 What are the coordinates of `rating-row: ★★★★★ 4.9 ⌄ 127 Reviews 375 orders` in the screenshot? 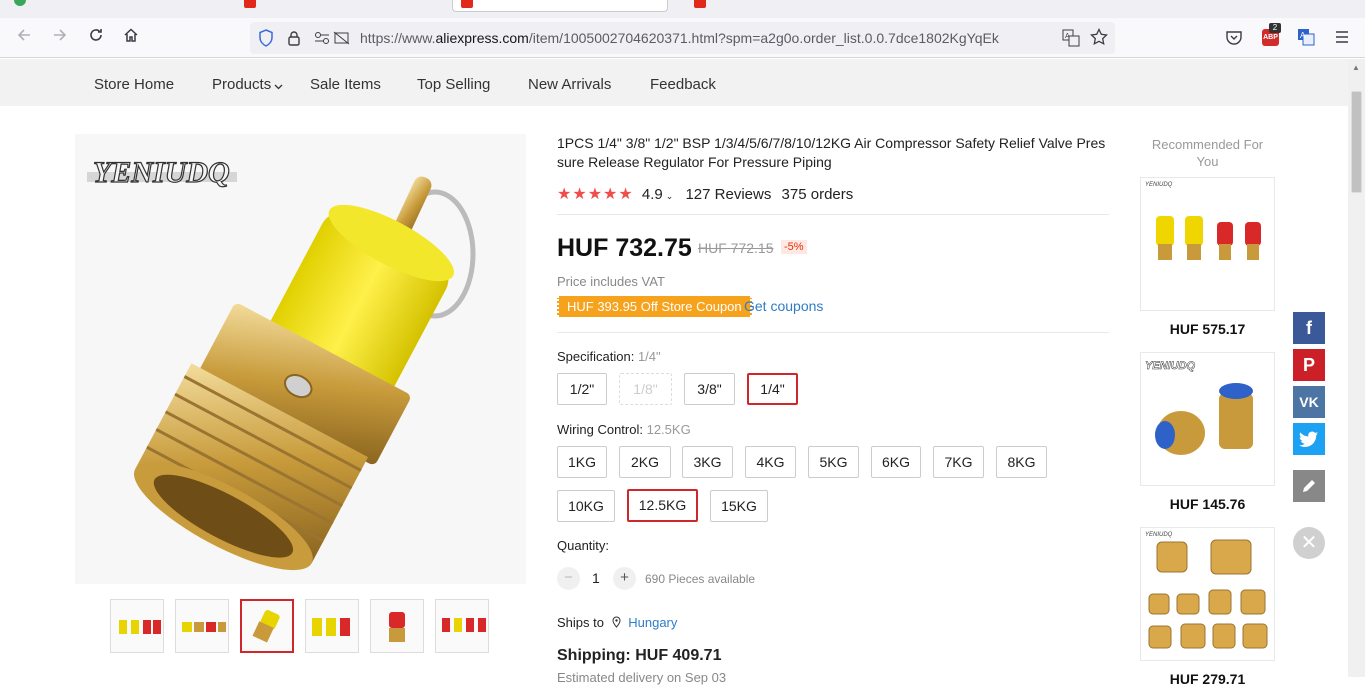 It's located at (705, 194).